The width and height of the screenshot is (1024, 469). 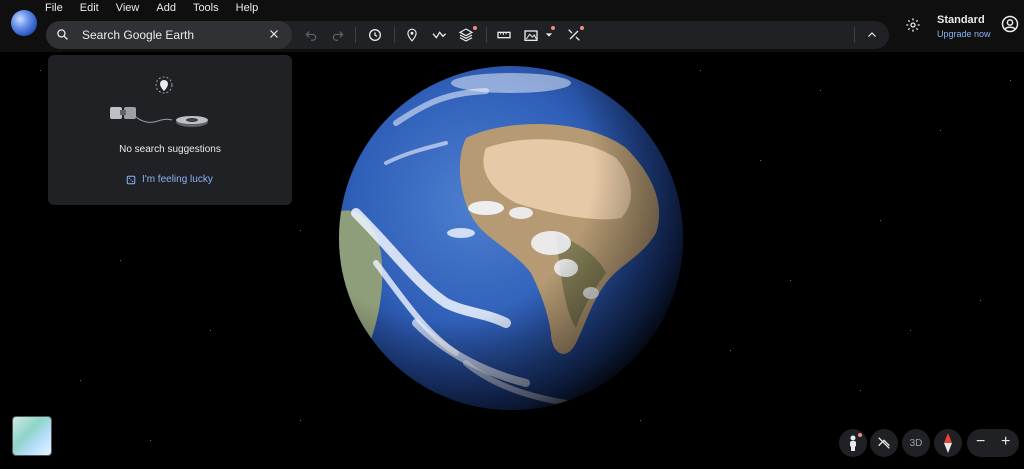 What do you see at coordinates (177, 179) in the screenshot?
I see `feeling-lucky-label: I'm feeling lucky` at bounding box center [177, 179].